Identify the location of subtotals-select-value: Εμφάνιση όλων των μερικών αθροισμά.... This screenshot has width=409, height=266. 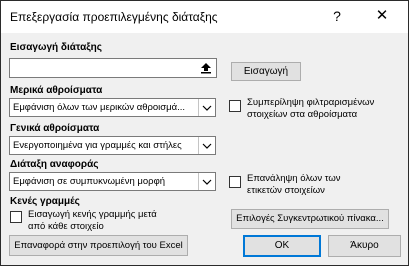
(99, 107).